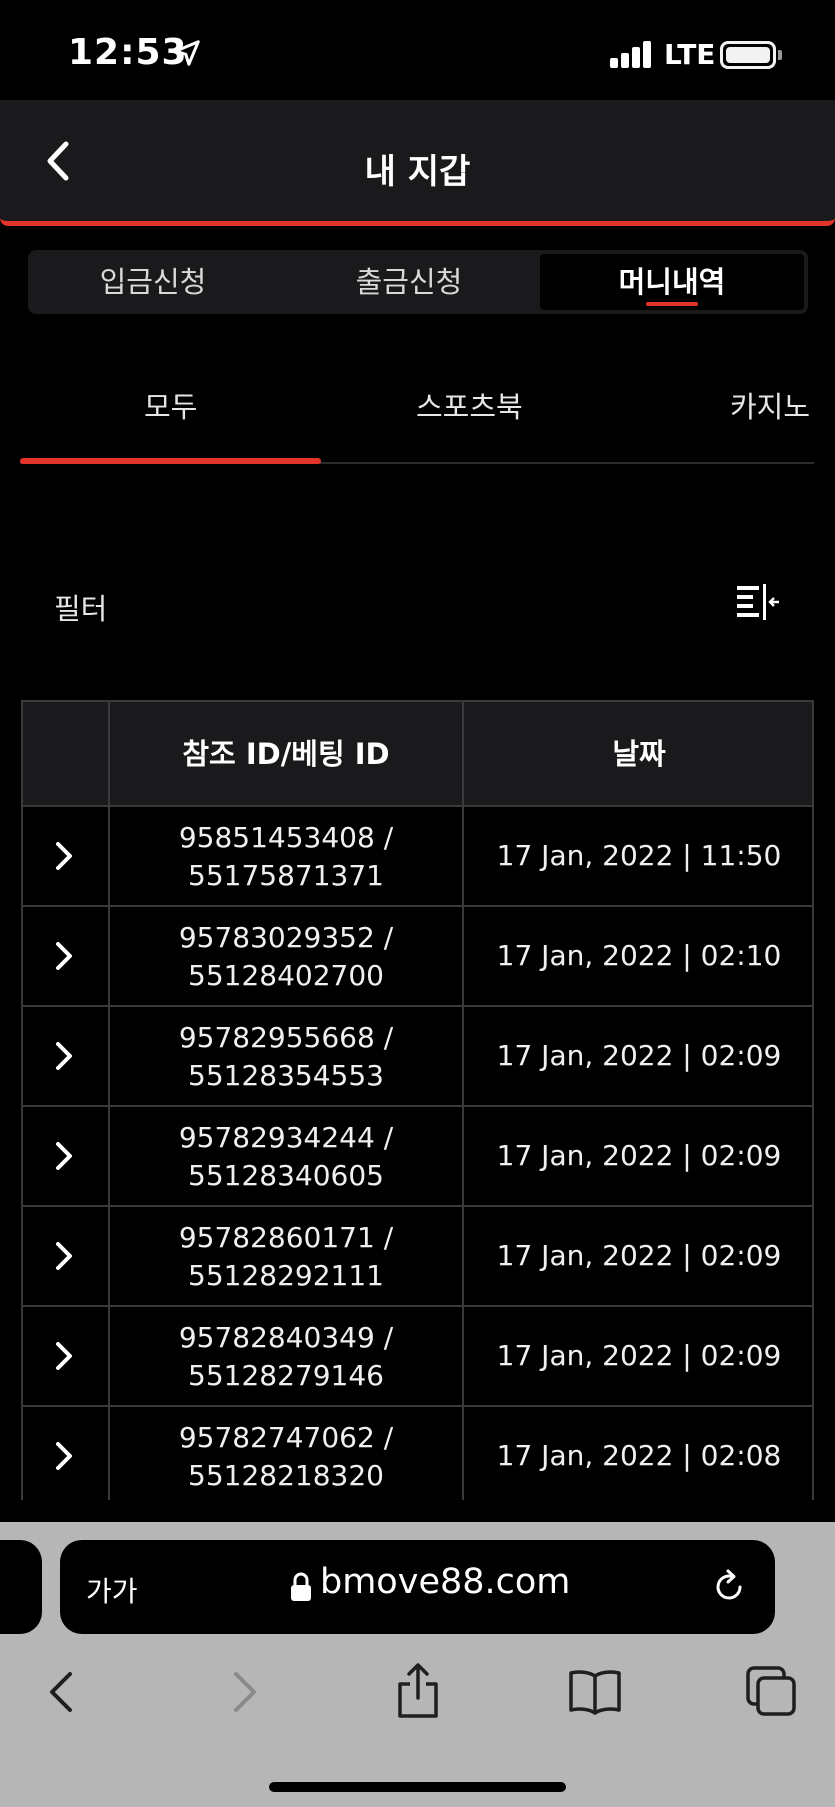 This screenshot has width=835, height=1807. Describe the element at coordinates (772, 1692) in the screenshot. I see `tabs-icon` at that location.